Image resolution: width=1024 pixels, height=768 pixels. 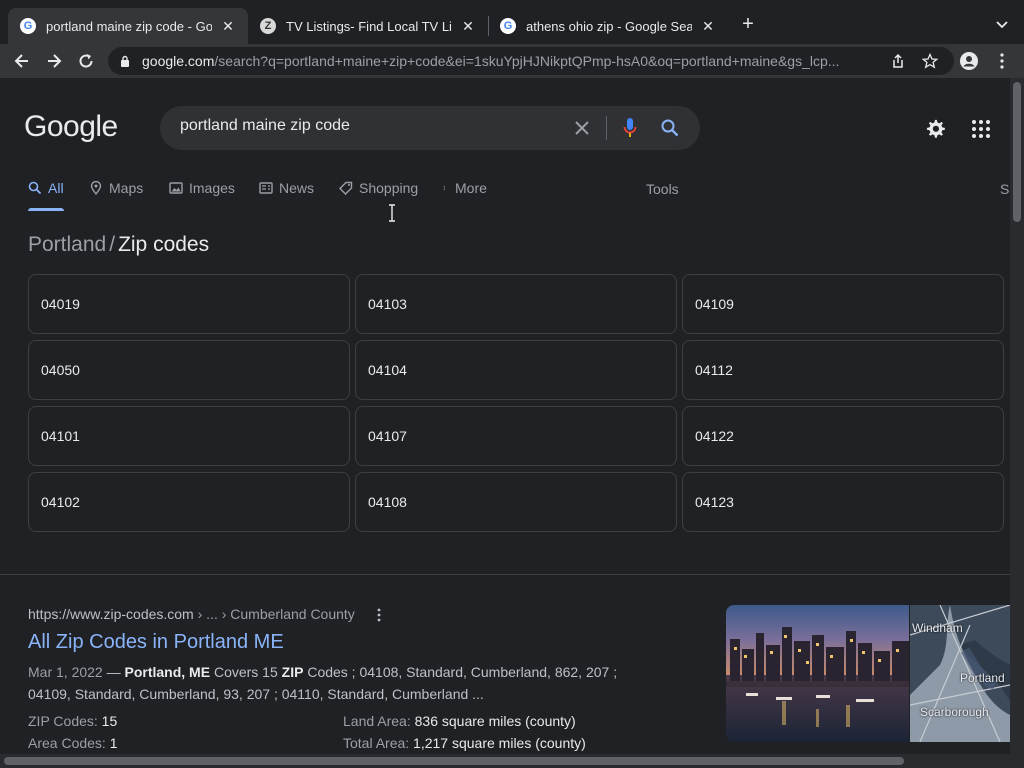 What do you see at coordinates (843, 436) in the screenshot?
I see `zip-code-chip: 04122` at bounding box center [843, 436].